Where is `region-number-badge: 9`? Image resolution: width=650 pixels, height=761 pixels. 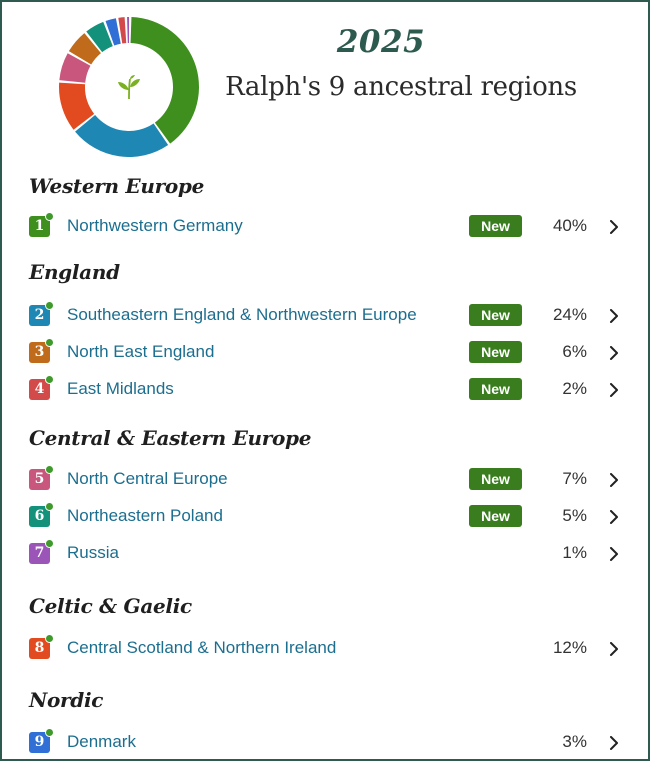 region-number-badge: 9 is located at coordinates (41, 740).